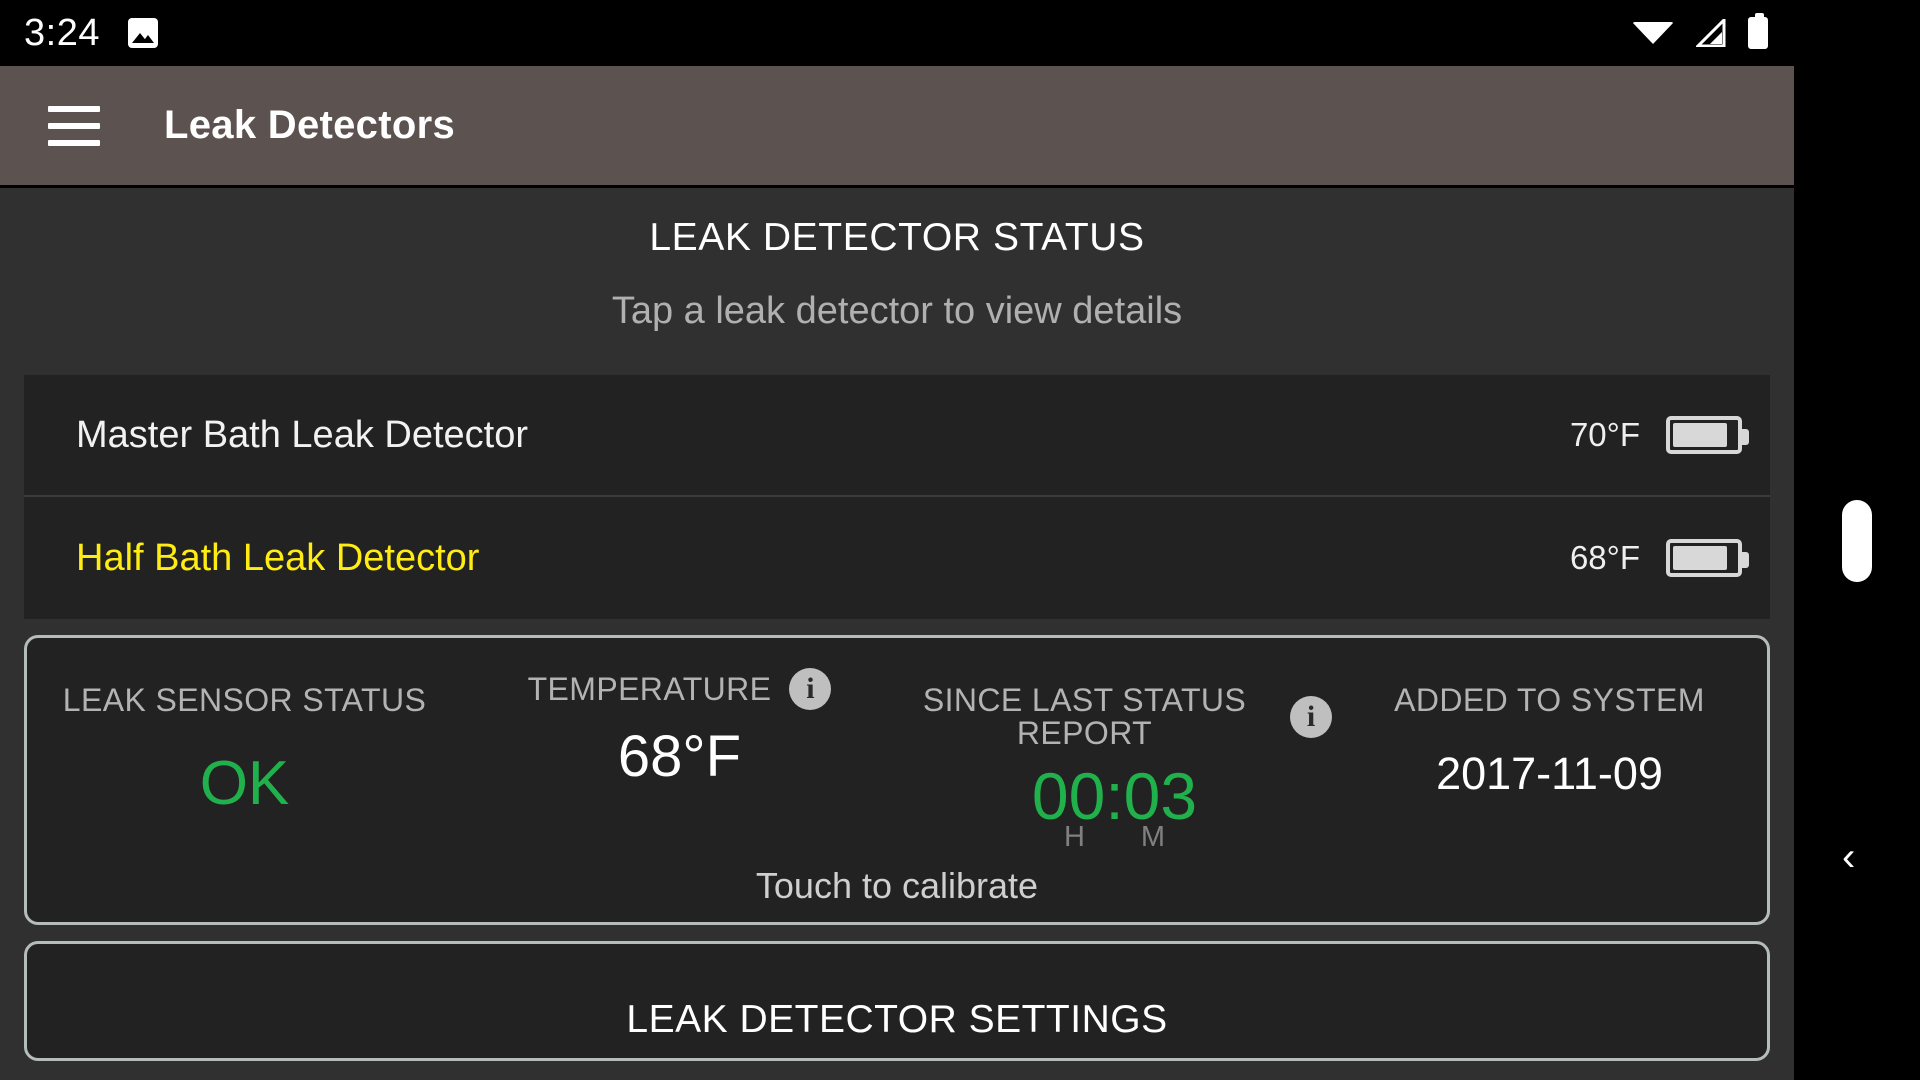 The height and width of the screenshot is (1080, 1920). Describe the element at coordinates (897, 311) in the screenshot. I see `page-subtitle: Tap a leak detector to view details` at that location.